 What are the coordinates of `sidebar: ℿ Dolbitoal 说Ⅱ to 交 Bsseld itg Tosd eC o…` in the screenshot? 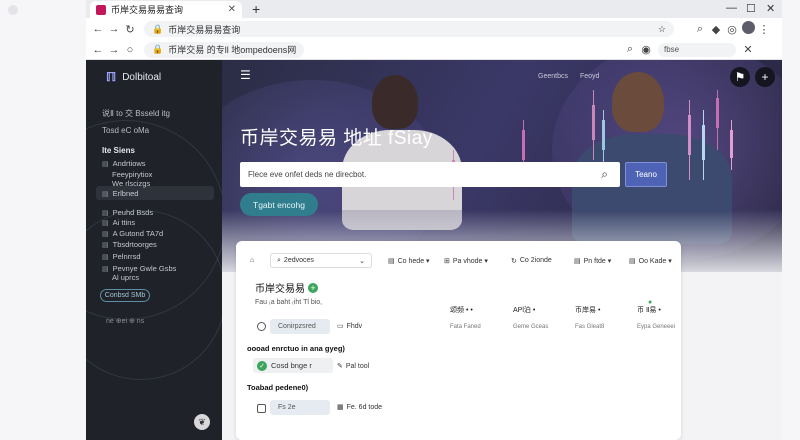 It's located at (154, 250).